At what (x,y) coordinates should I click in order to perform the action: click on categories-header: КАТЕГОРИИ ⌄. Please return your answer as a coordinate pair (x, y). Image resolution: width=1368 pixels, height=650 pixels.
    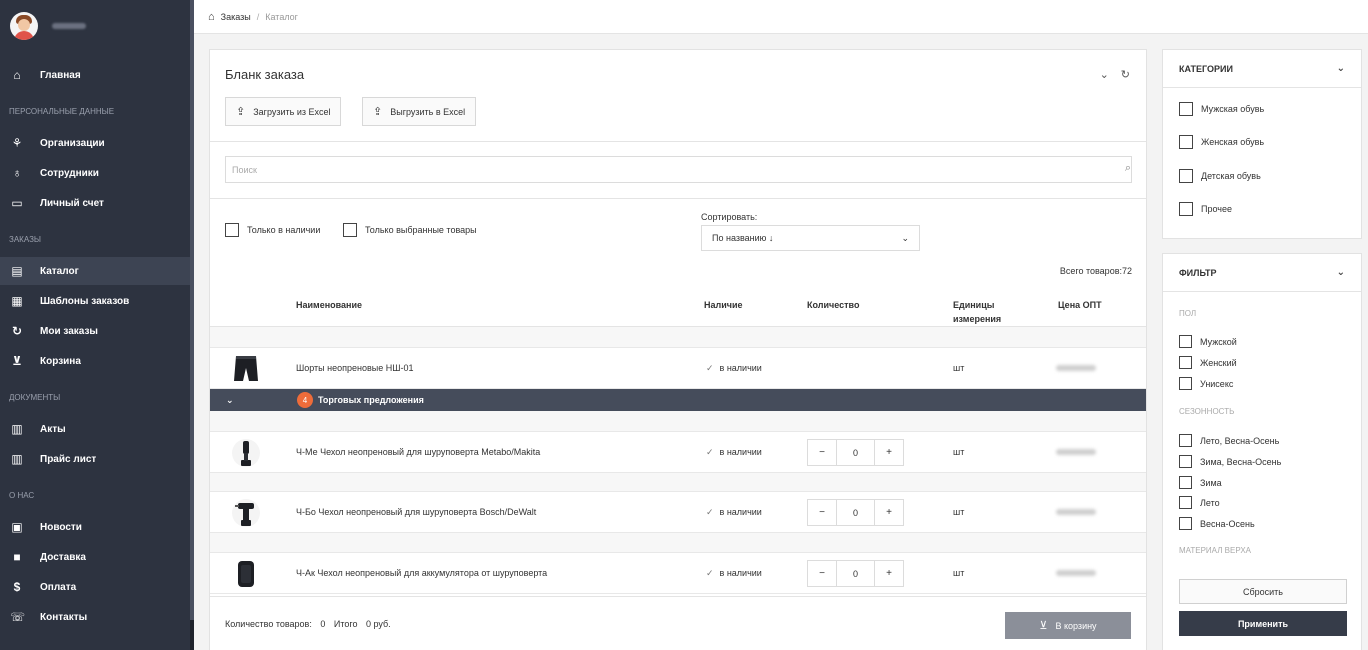
    Looking at the image, I should click on (1262, 69).